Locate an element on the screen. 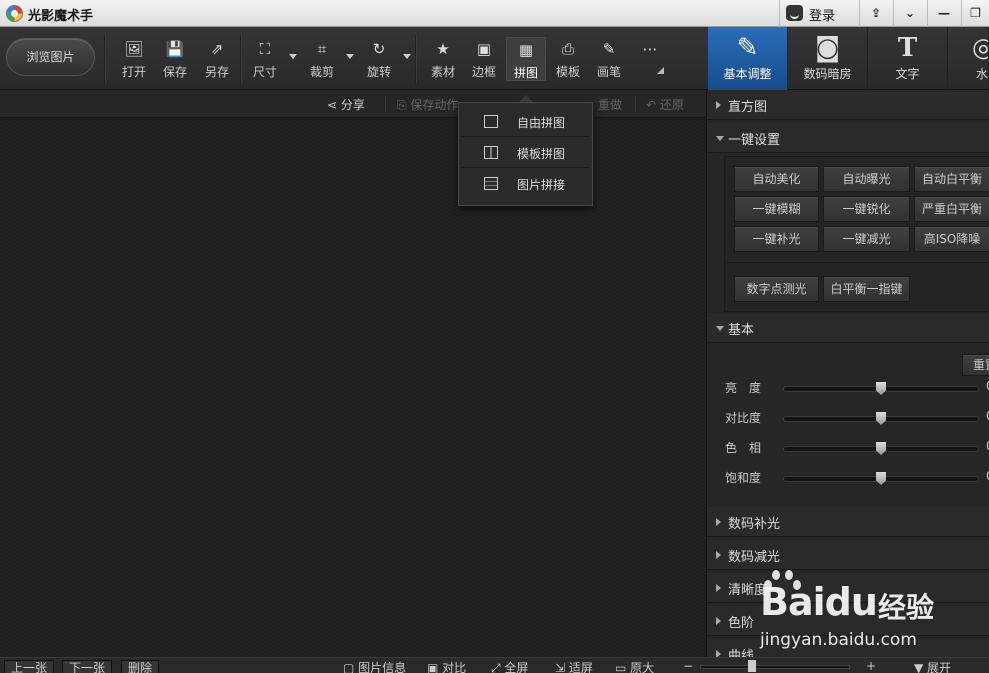 The height and width of the screenshot is (673, 989). text-icon: T is located at coordinates (907, 48).